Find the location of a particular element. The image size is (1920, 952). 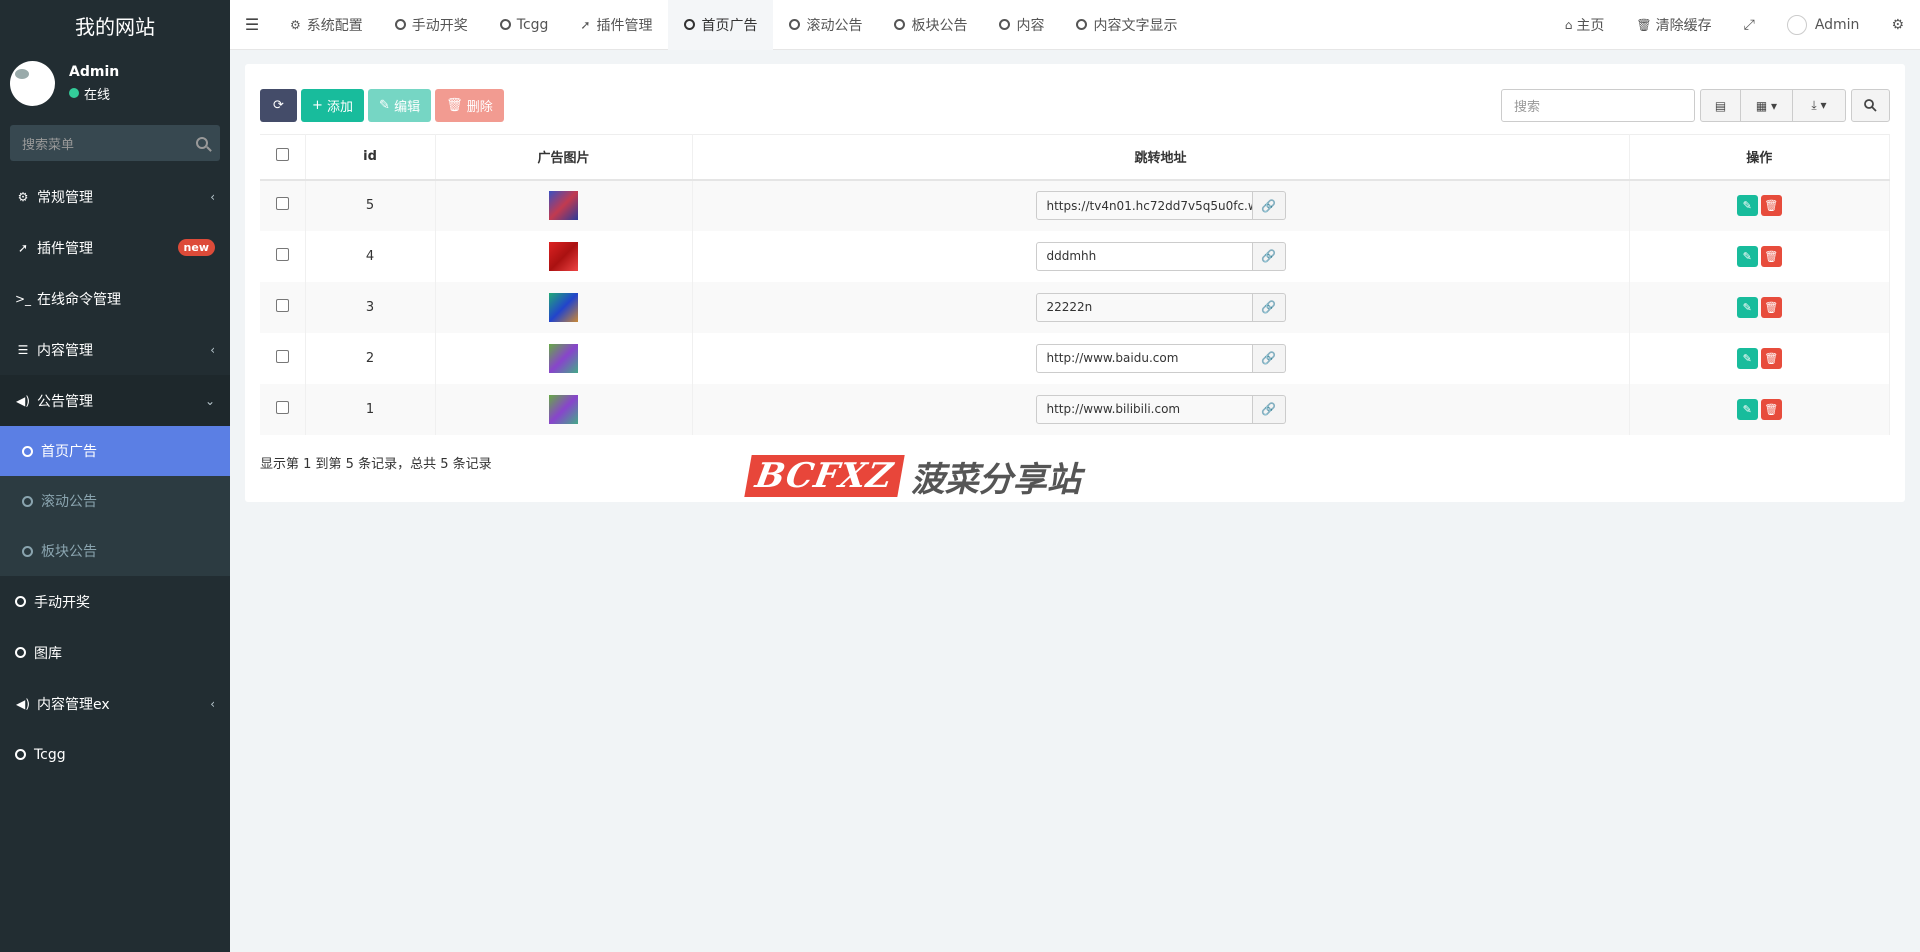

tab-scroll-notice: 滚动公告 is located at coordinates (825, 25).